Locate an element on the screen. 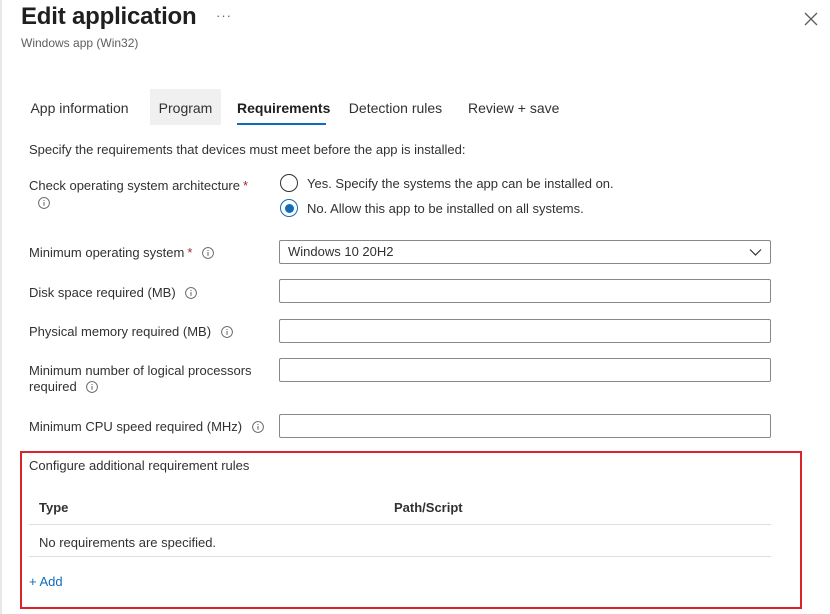 This screenshot has height=614, width=830. cpu-speed-label-text: Minimum CPU speed required (MHz) is located at coordinates (136, 426).